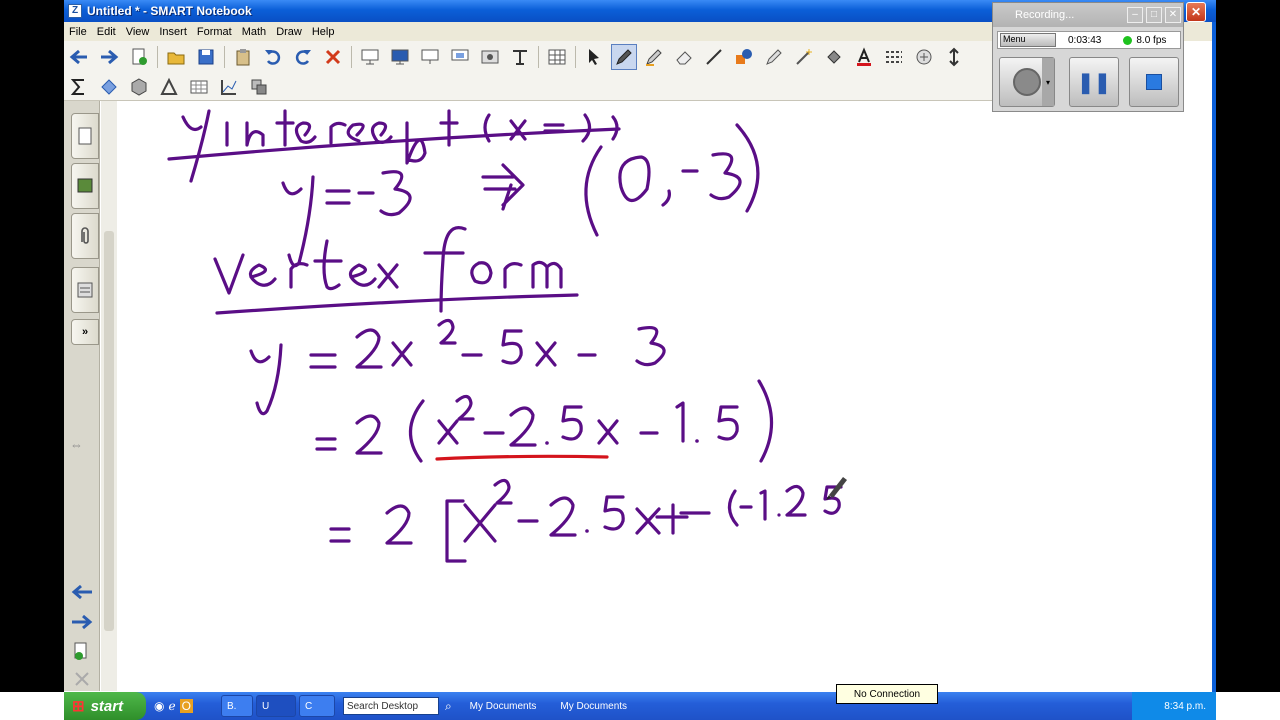  Describe the element at coordinates (460, 57) in the screenshot. I see `capture-icon` at that location.